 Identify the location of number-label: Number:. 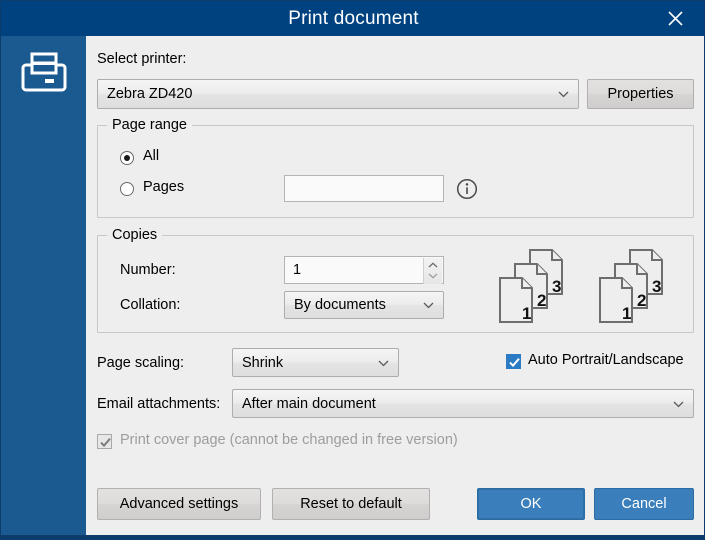
(148, 270).